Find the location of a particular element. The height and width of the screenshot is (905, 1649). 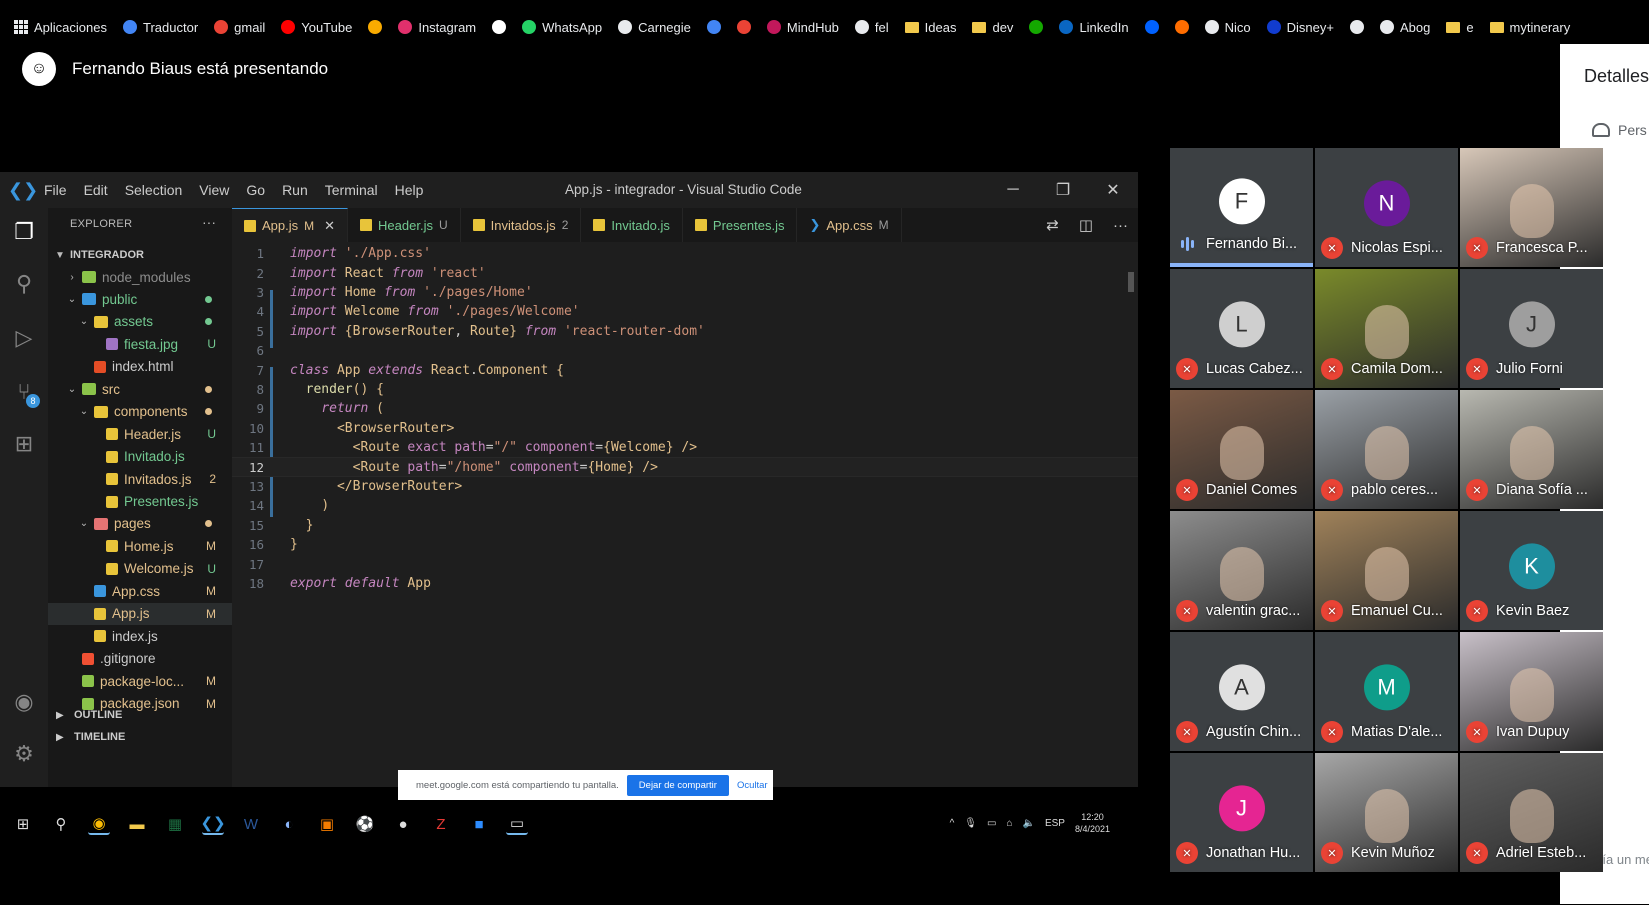

bookmark-item: Carnegie is located at coordinates (654, 27).